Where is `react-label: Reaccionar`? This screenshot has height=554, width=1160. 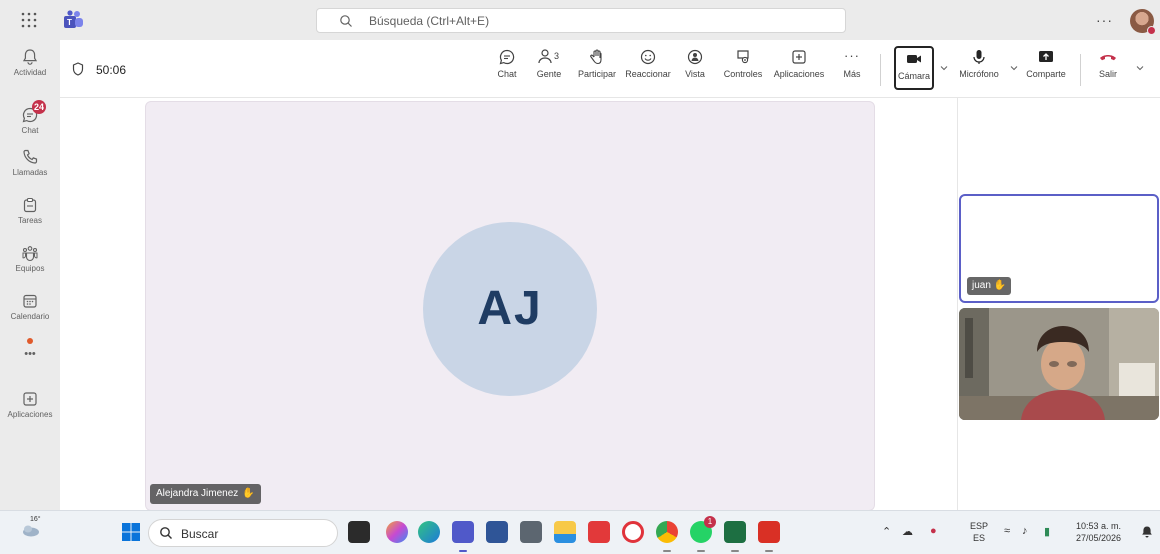 react-label: Reaccionar is located at coordinates (648, 74).